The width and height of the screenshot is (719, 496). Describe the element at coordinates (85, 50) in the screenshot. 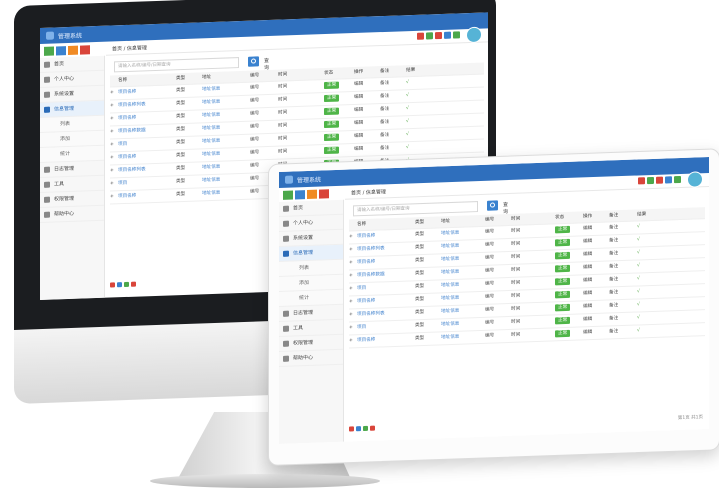

I see `quick-button-red` at that location.